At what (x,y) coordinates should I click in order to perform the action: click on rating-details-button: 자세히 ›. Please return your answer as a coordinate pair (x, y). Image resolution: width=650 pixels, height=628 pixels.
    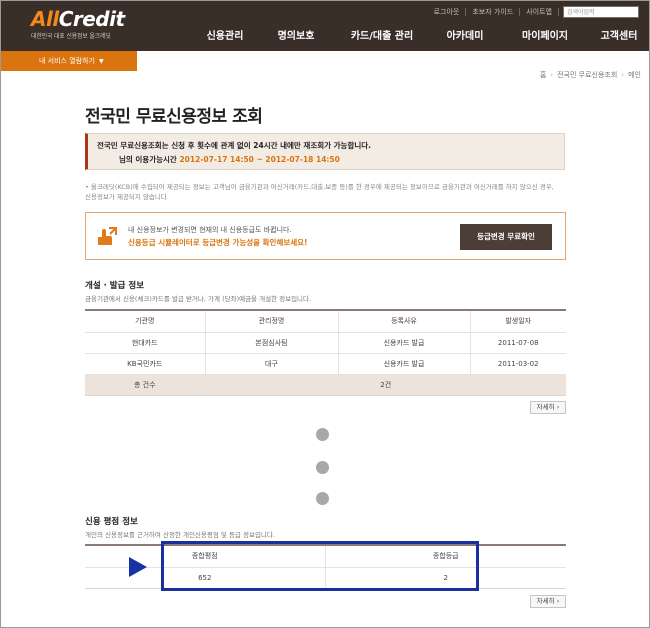
    Looking at the image, I should click on (548, 601).